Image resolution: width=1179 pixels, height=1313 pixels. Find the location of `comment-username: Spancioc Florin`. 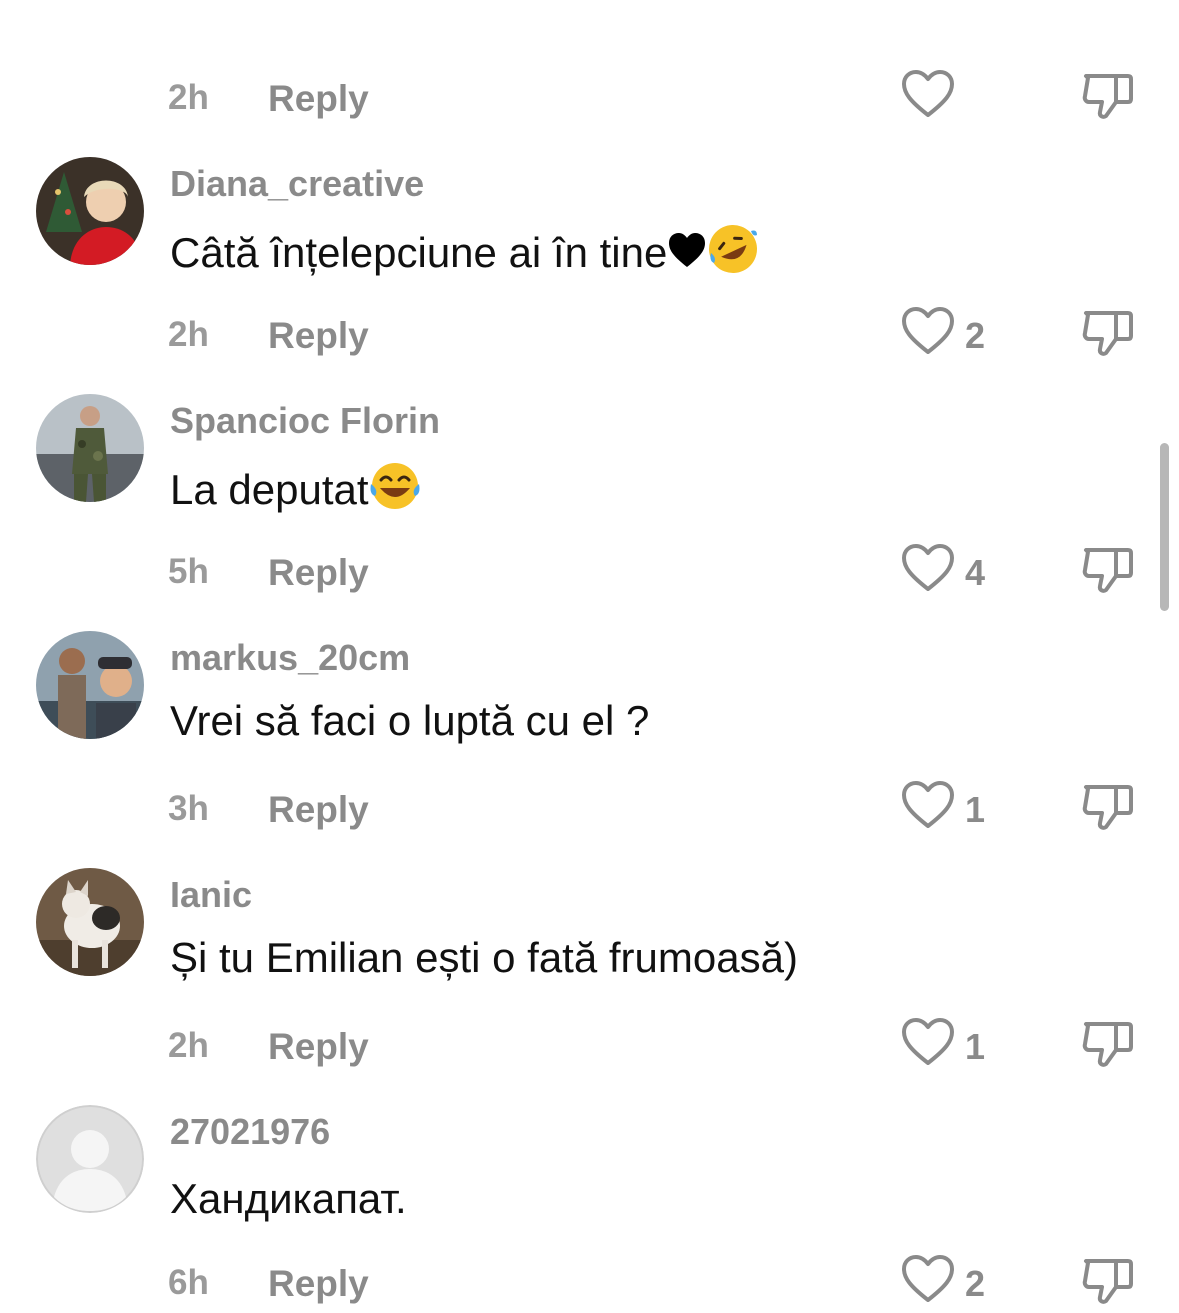

comment-username: Spancioc Florin is located at coordinates (305, 421).